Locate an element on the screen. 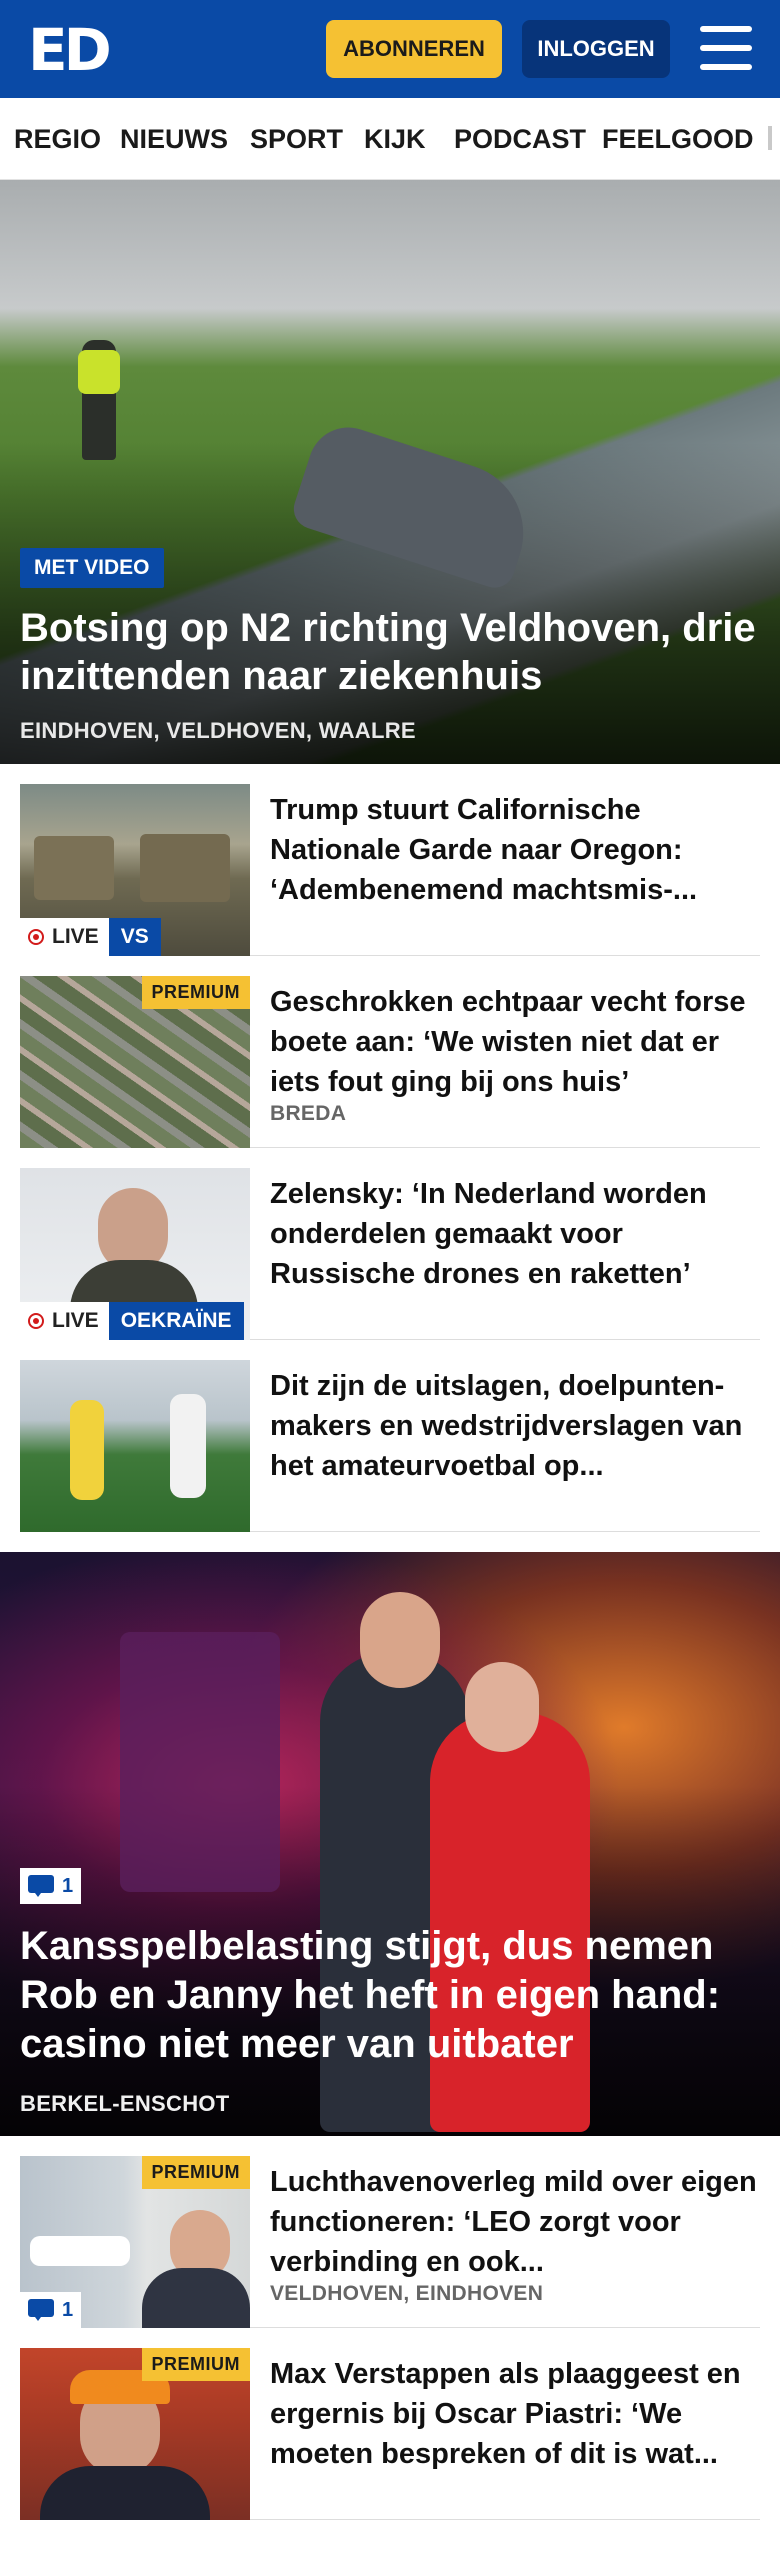 The width and height of the screenshot is (780, 2560). nav-item-kijk: KIJK is located at coordinates (395, 139).